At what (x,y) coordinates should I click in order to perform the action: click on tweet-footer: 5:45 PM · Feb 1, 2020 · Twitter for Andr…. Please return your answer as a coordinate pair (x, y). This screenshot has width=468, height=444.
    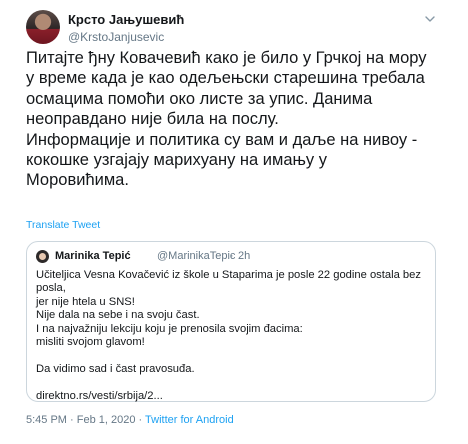
    Looking at the image, I should click on (130, 420).